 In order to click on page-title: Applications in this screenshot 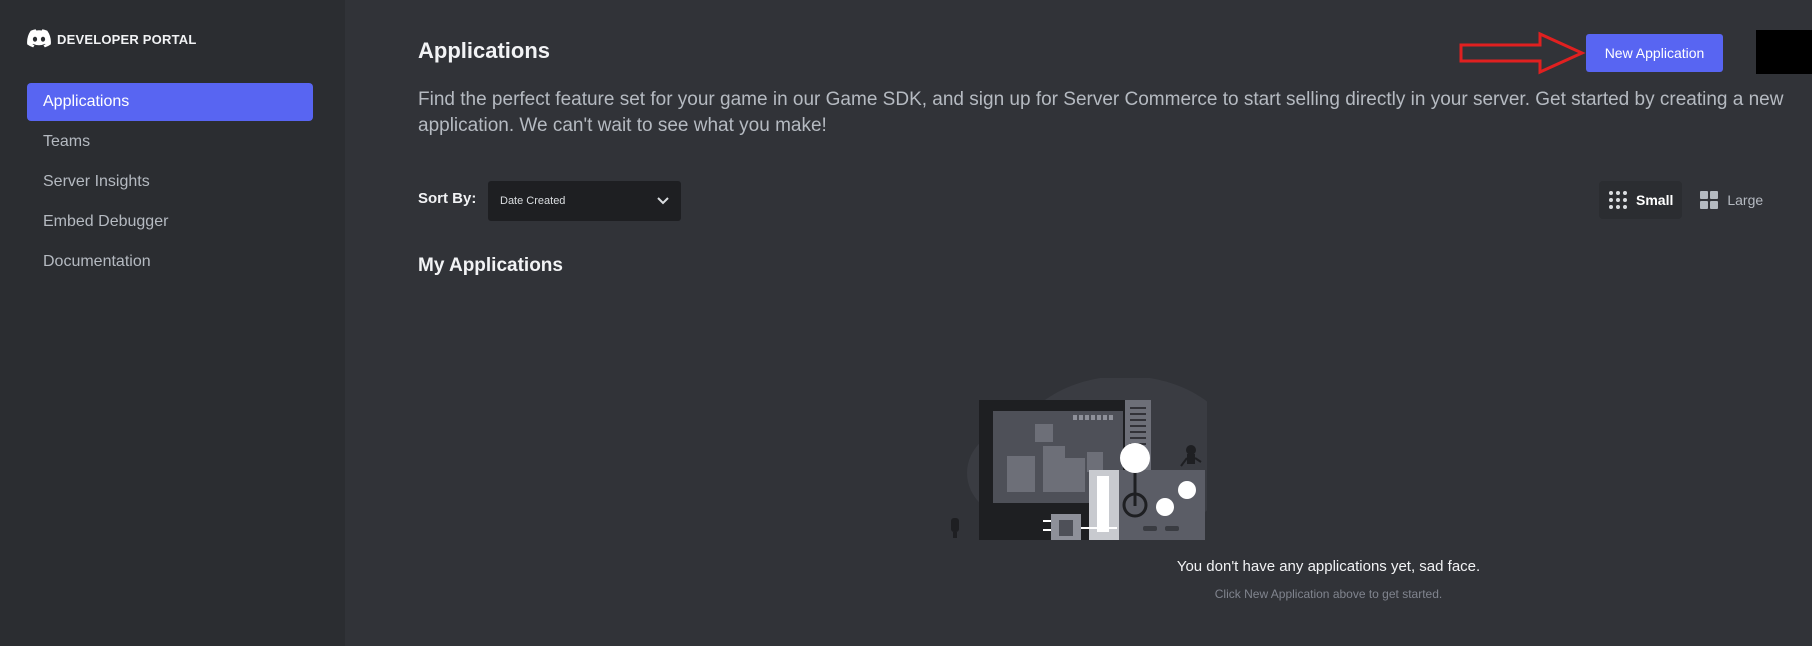, I will do `click(484, 50)`.